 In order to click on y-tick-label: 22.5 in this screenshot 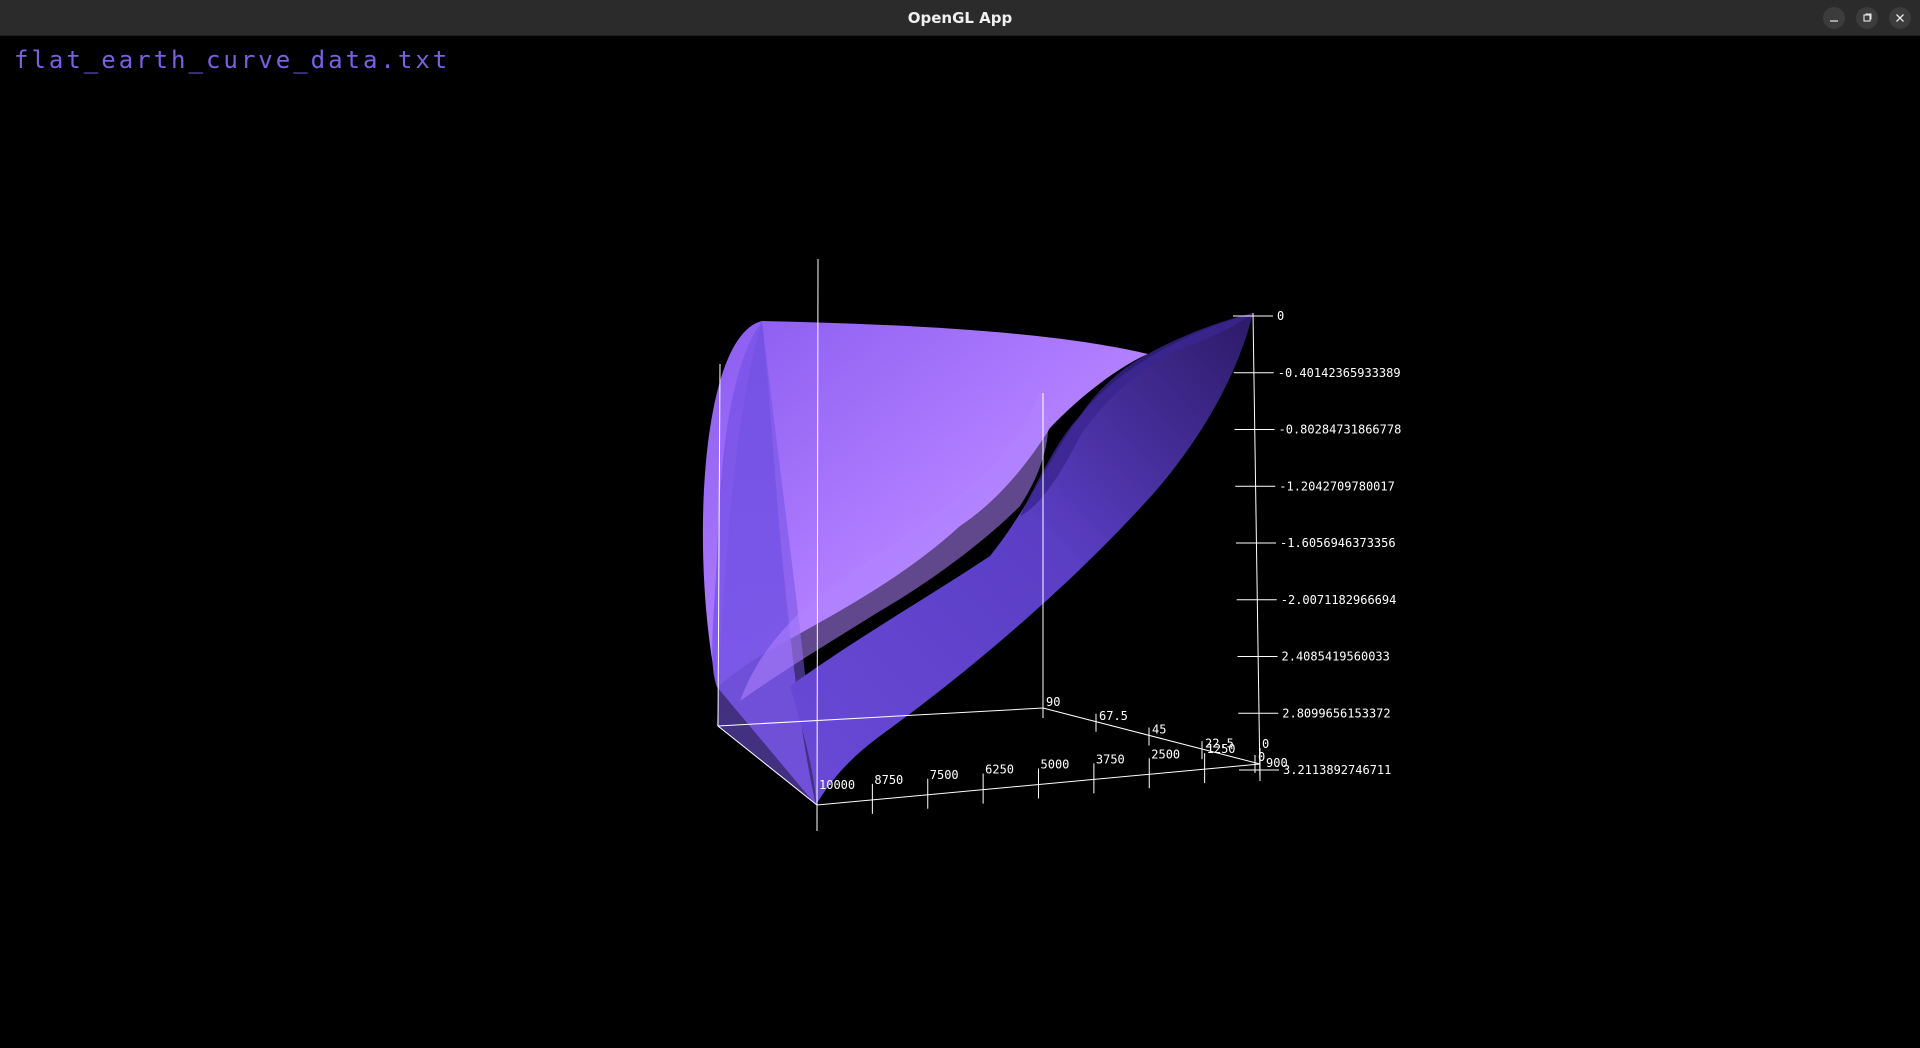, I will do `click(1219, 743)`.